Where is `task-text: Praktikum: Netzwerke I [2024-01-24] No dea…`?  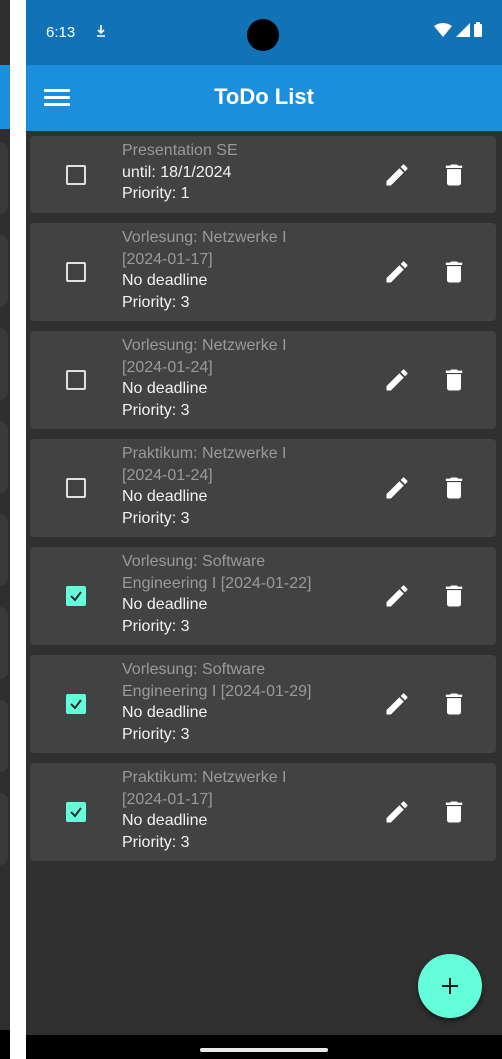
task-text: Praktikum: Netzwerke I [2024-01-24] No dea… is located at coordinates (242, 486).